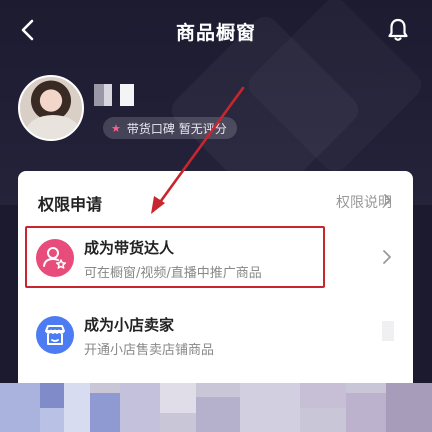 The height and width of the screenshot is (432, 432). I want to click on row-title: 成为小店卖家, so click(129, 325).